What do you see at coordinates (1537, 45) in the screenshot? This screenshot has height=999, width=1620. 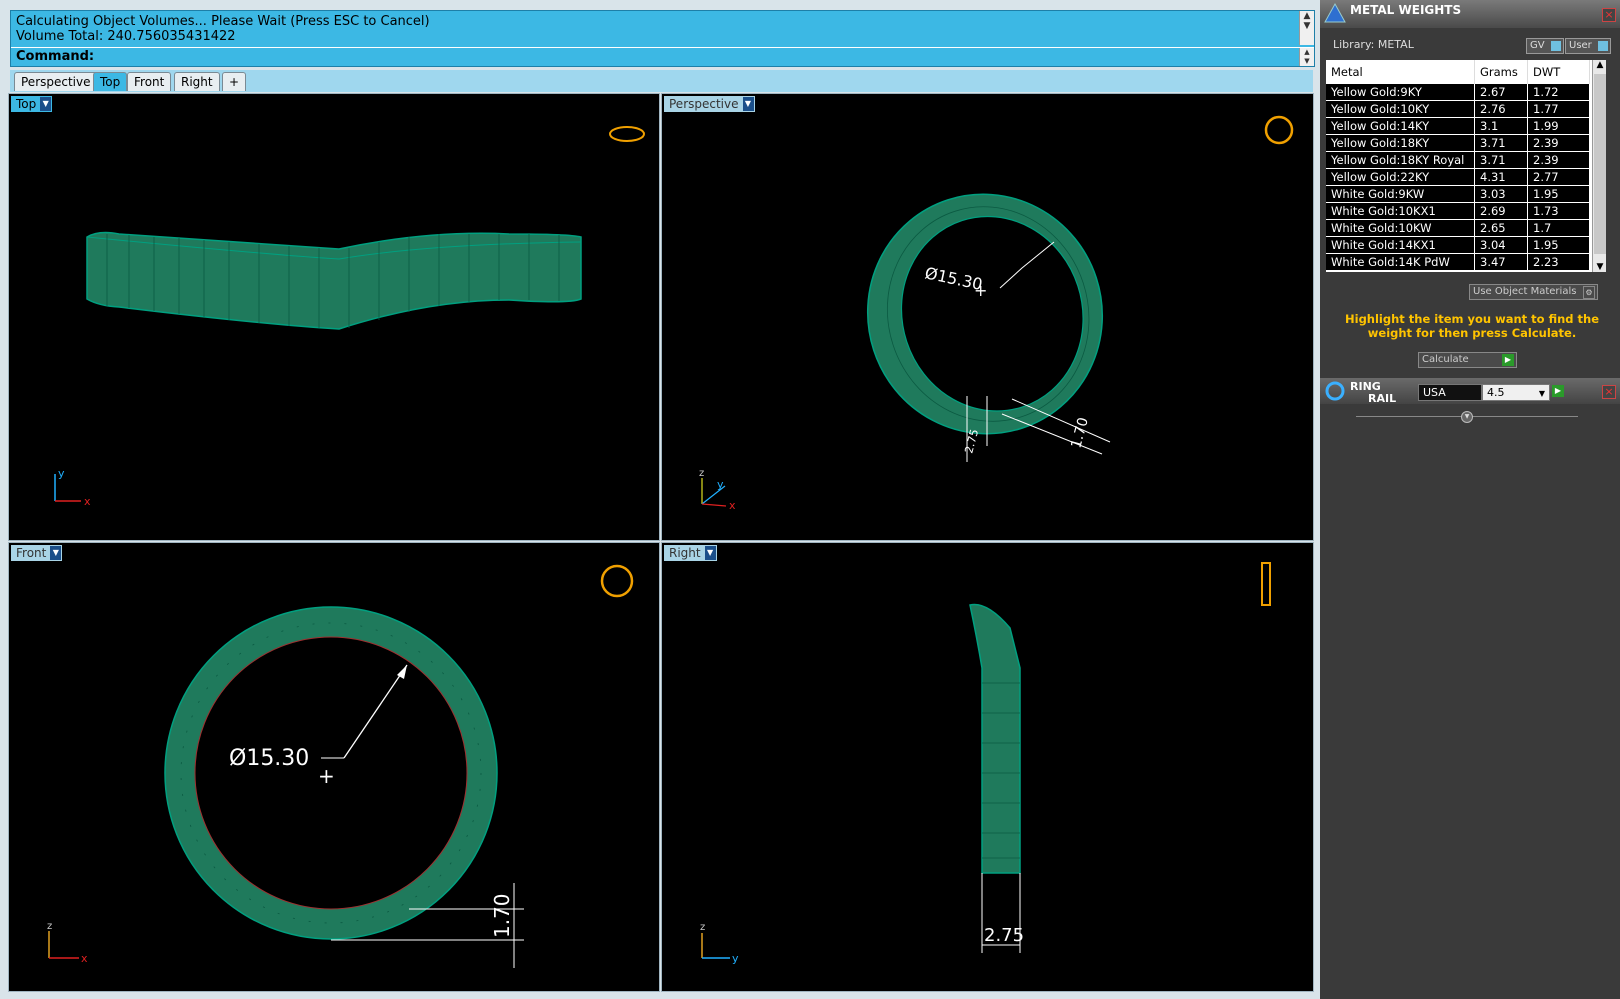 I see `gv-label: GV` at bounding box center [1537, 45].